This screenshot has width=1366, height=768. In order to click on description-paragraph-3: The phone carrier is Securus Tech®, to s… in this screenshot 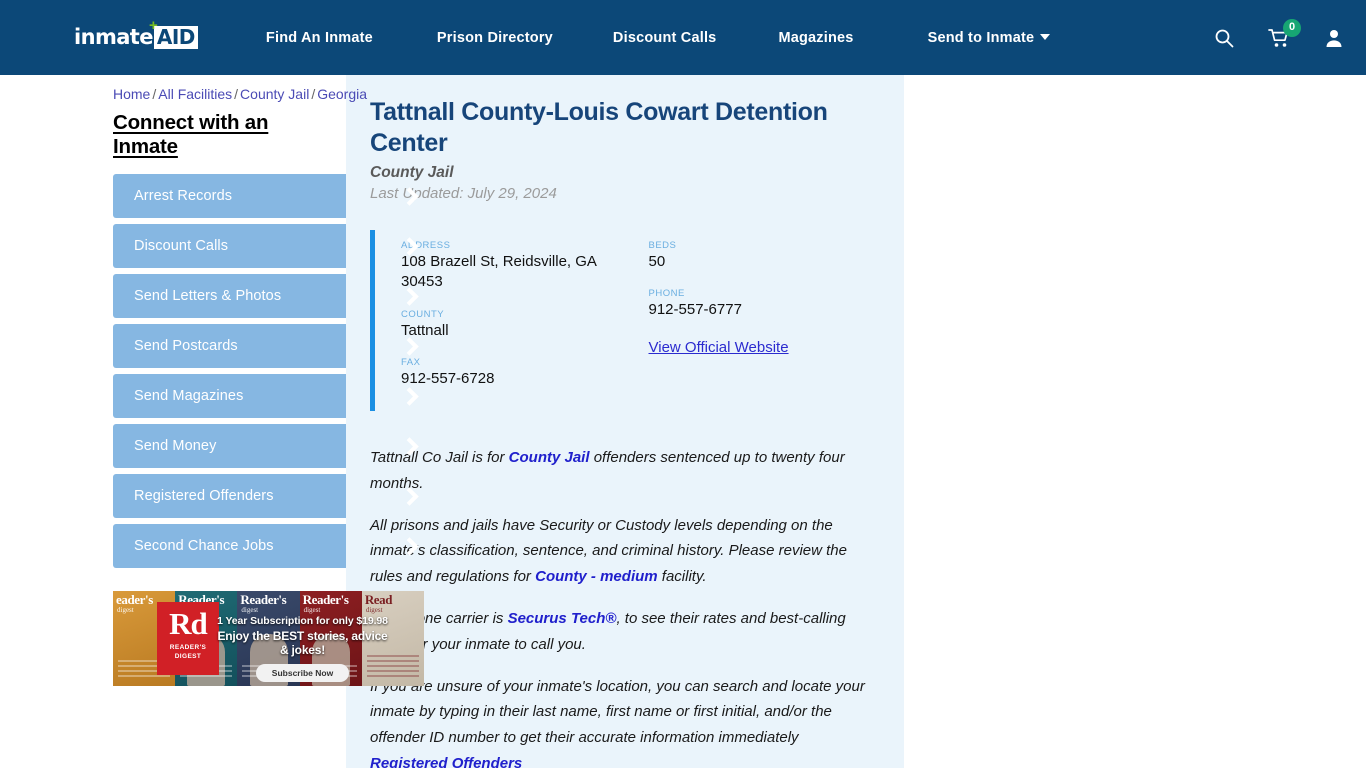, I will do `click(623, 632)`.